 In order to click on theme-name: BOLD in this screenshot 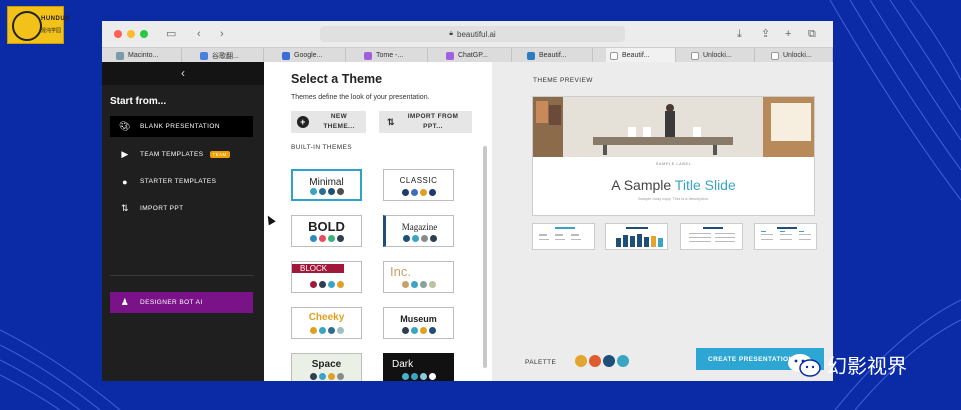, I will do `click(326, 226)`.